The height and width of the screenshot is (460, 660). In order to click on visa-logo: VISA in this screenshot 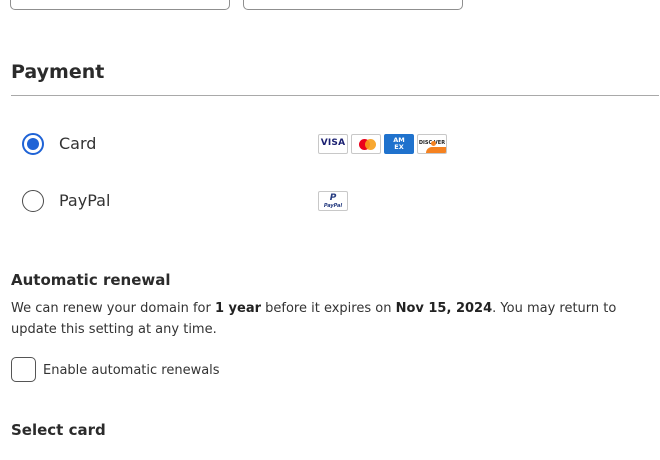, I will do `click(333, 144)`.